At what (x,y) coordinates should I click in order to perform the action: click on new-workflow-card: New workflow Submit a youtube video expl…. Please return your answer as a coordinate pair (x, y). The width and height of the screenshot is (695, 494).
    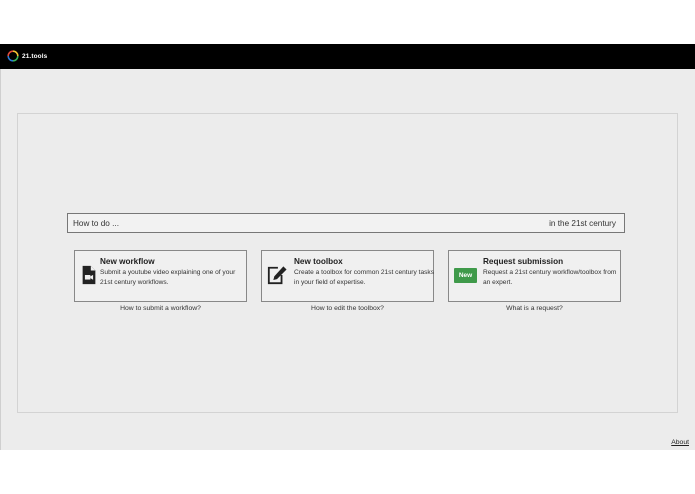
    Looking at the image, I should click on (160, 276).